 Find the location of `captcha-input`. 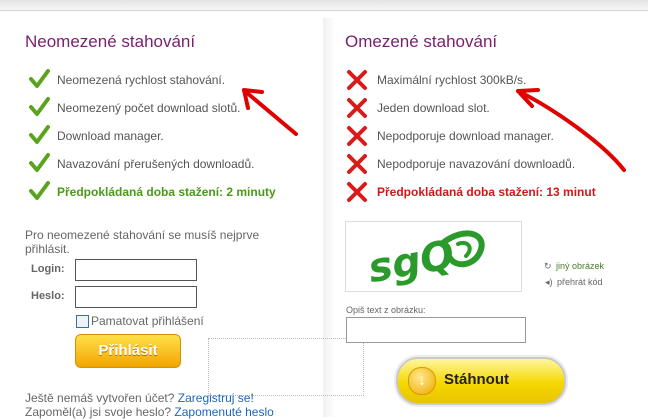

captcha-input is located at coordinates (436, 330).